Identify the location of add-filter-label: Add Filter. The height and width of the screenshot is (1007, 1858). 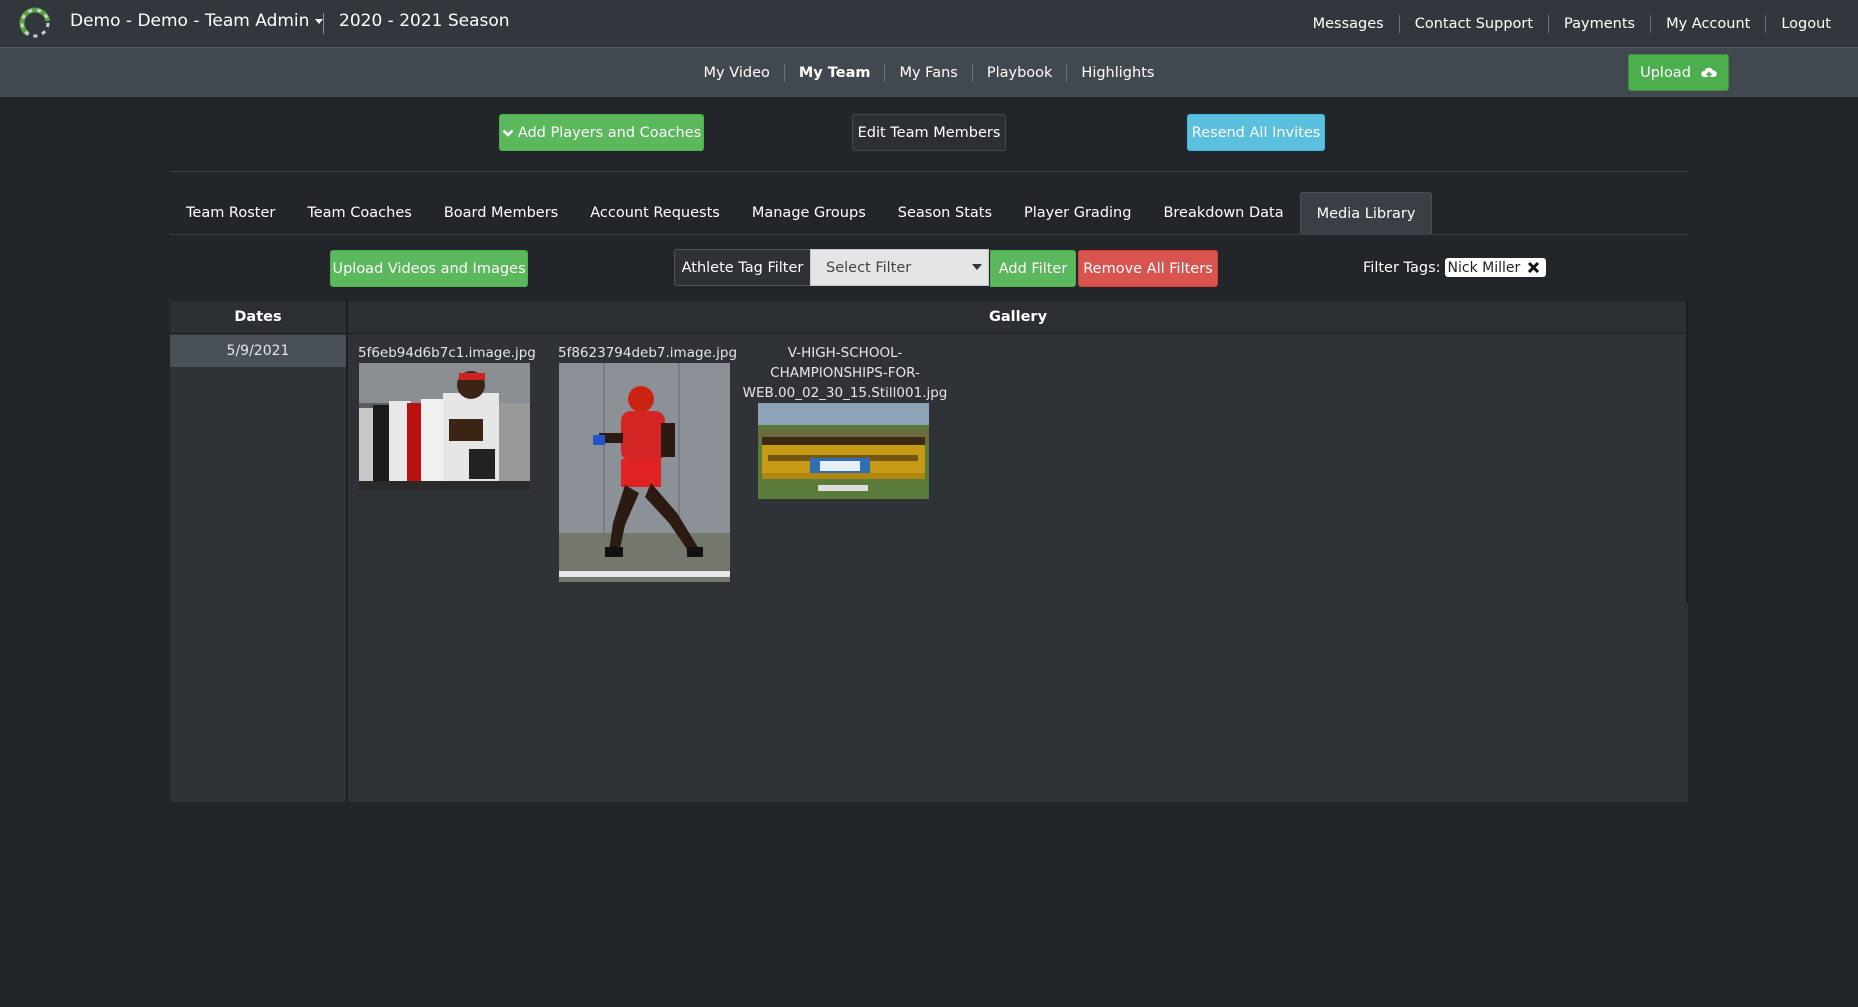
(1033, 268).